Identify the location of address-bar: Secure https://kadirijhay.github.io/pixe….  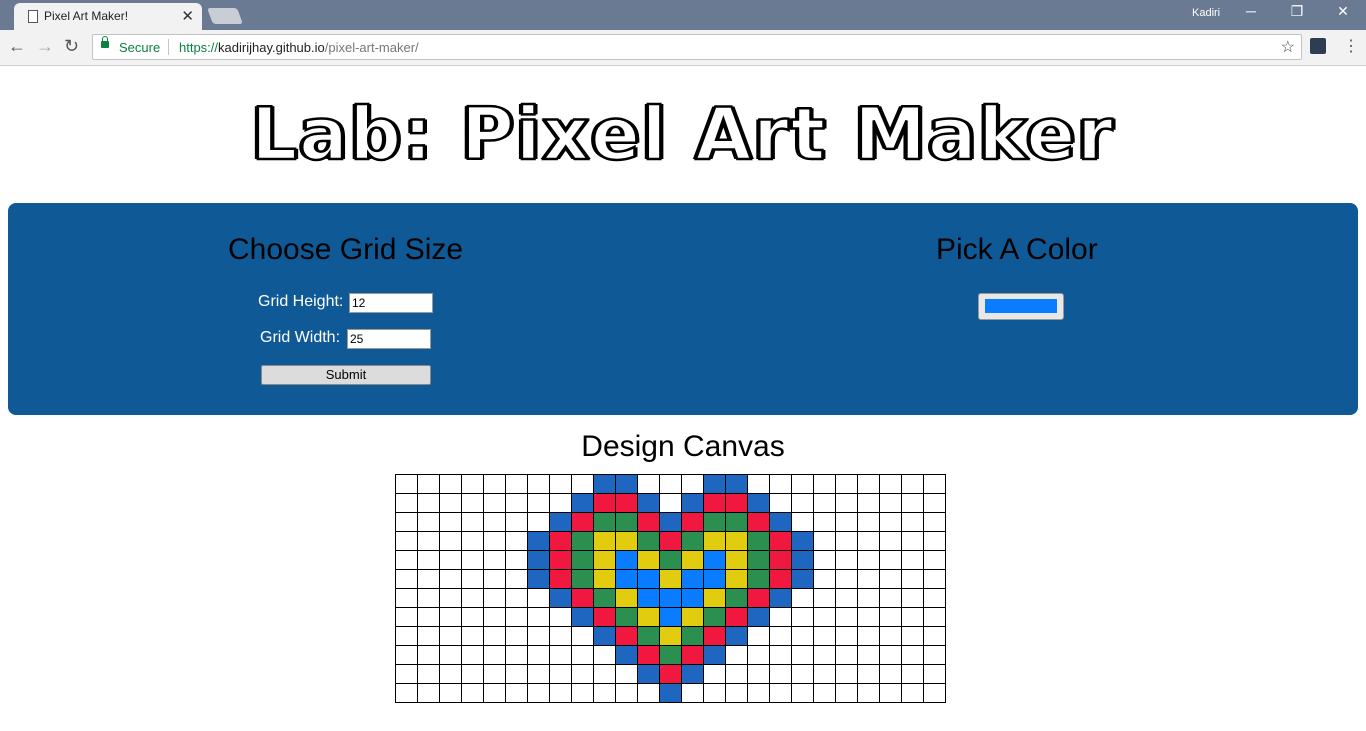
(697, 47).